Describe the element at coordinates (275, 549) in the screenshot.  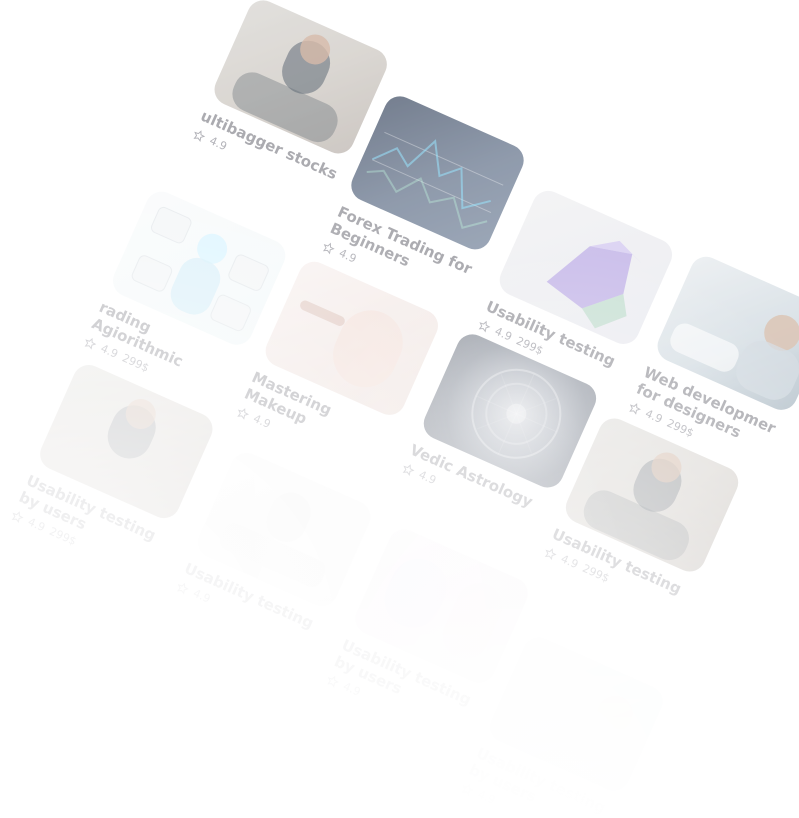
I see `course-card-usability-4: Usability testing 4.9` at that location.